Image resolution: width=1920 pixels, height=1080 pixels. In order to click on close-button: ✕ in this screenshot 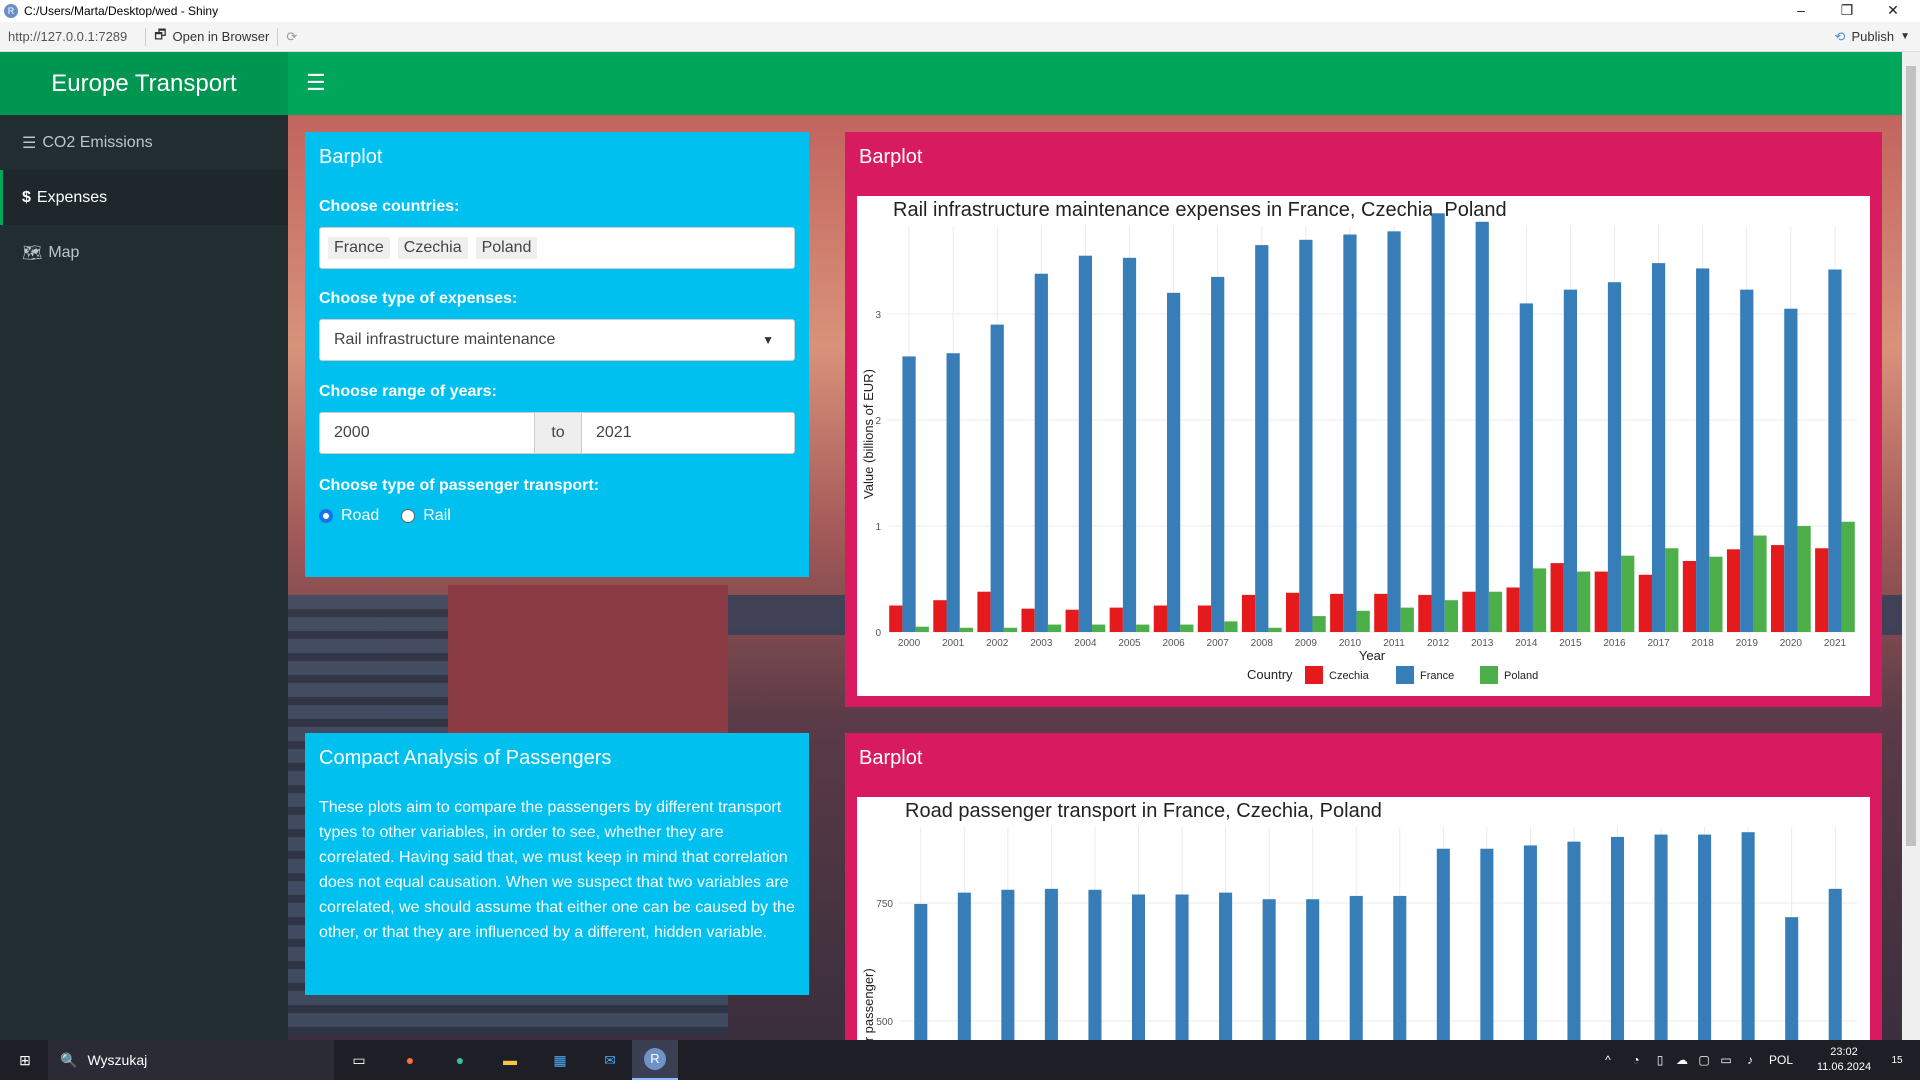, I will do `click(1893, 11)`.